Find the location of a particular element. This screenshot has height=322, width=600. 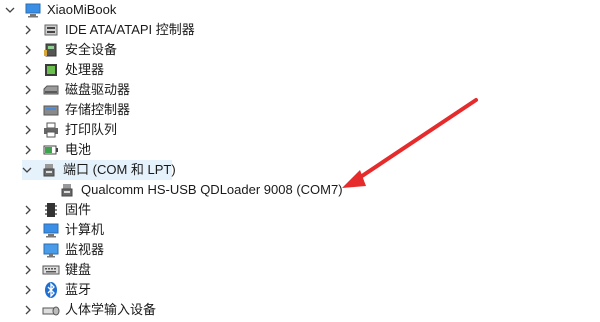

tree-item-hid: 人体学输入设备 is located at coordinates (89, 310).